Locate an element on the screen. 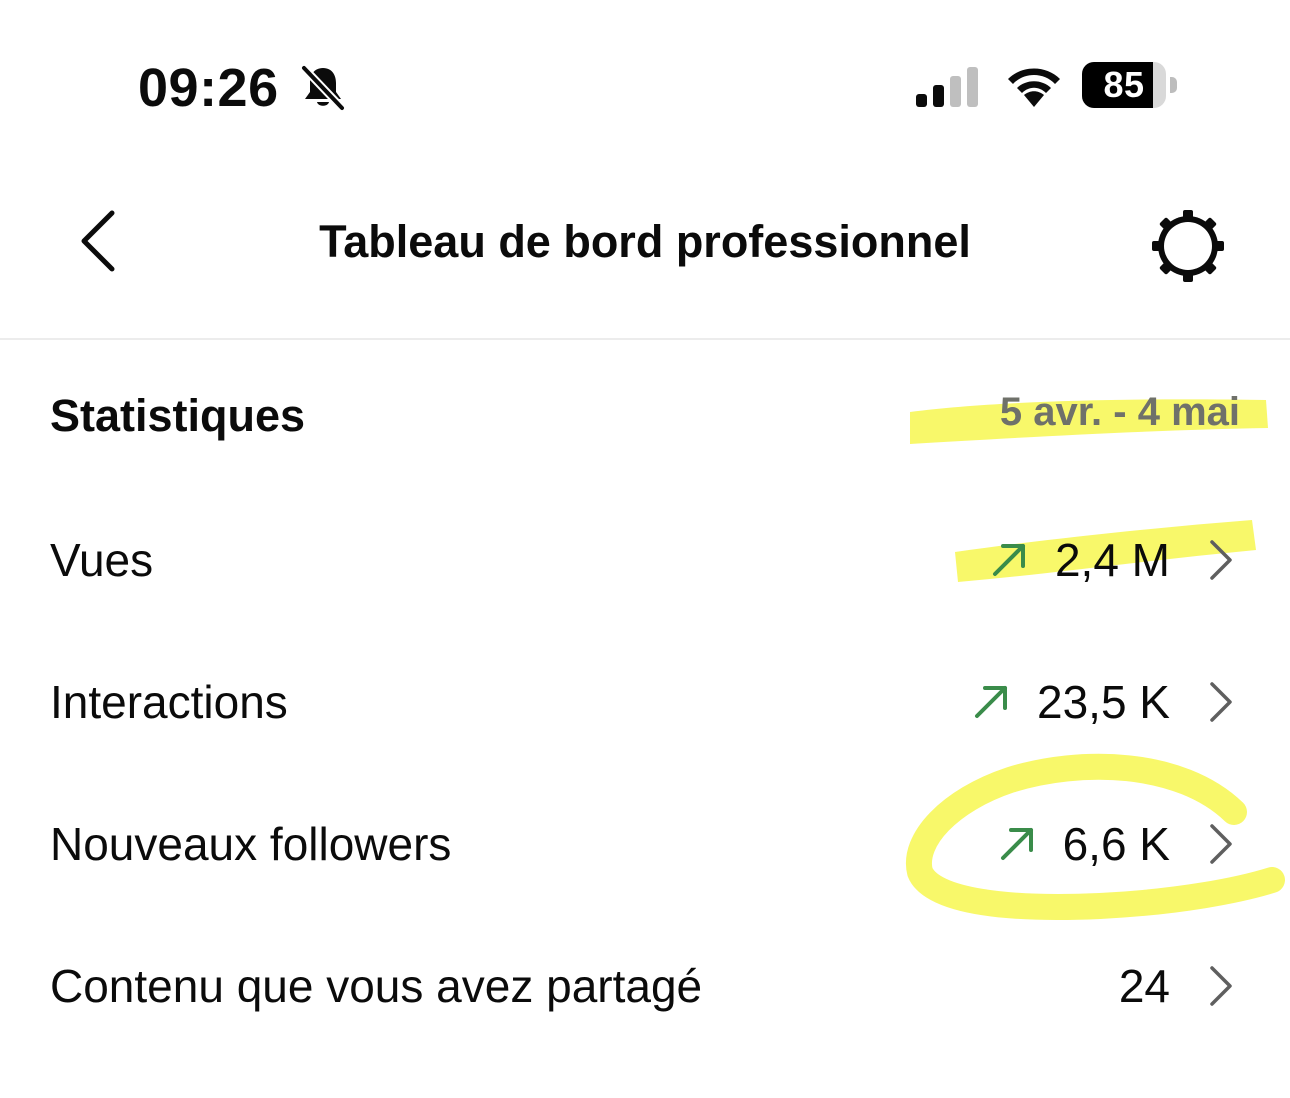 The image size is (1290, 1098). wifi-icon is located at coordinates (1034, 87).